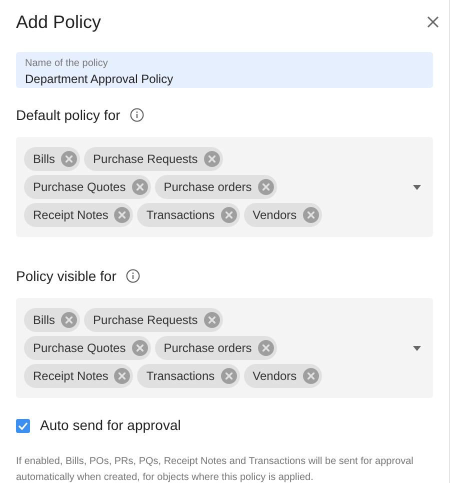  Describe the element at coordinates (99, 79) in the screenshot. I see `field-value: Department Approval Policy` at that location.